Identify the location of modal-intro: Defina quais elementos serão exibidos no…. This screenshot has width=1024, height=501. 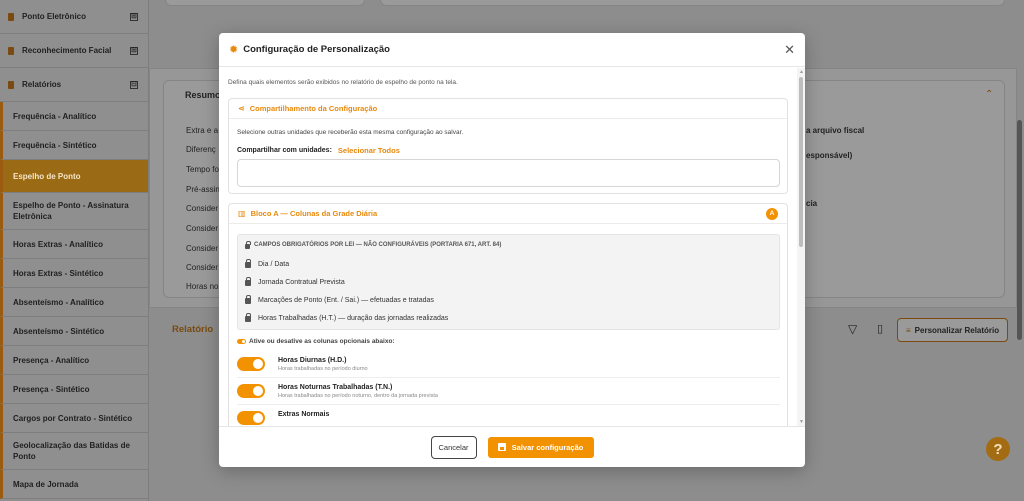
(343, 82).